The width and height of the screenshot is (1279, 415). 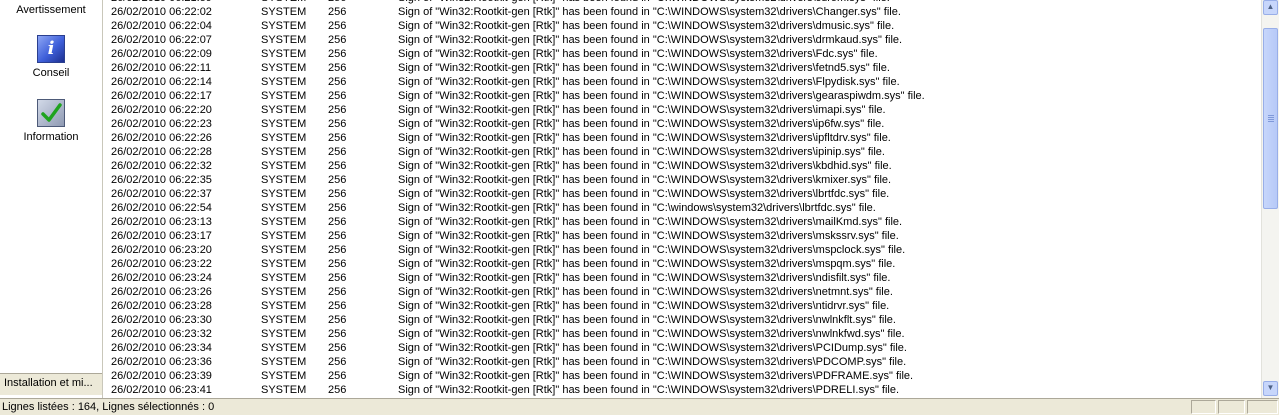 What do you see at coordinates (161, 292) in the screenshot?
I see `log-date: 26/02/2010 06:23:26` at bounding box center [161, 292].